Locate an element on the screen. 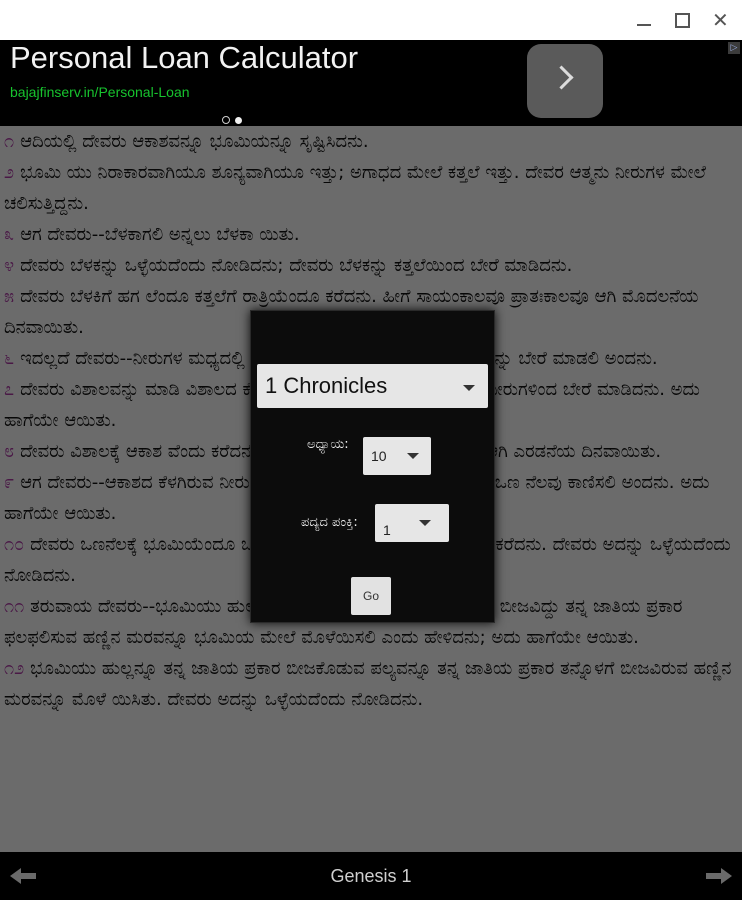  ad-open-button is located at coordinates (565, 81).